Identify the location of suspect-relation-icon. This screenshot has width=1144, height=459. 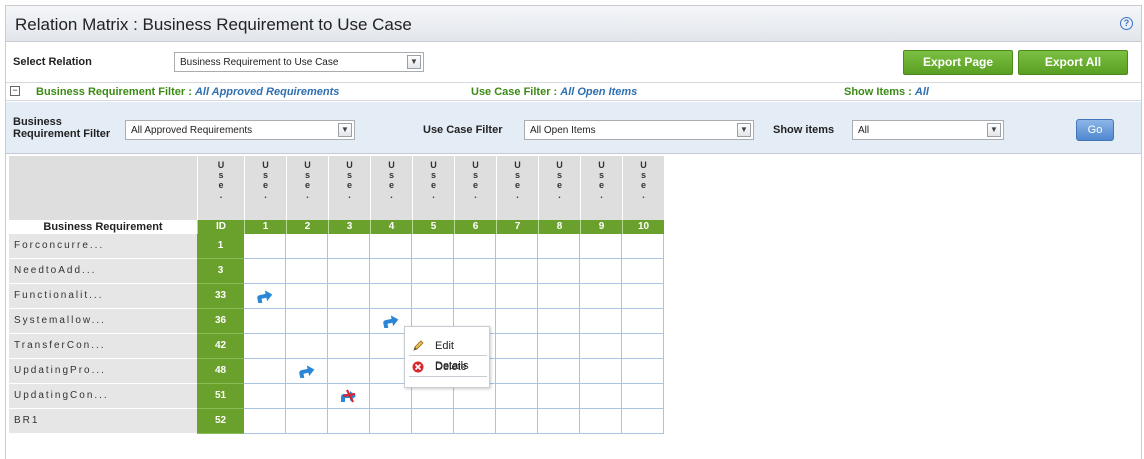
(349, 396).